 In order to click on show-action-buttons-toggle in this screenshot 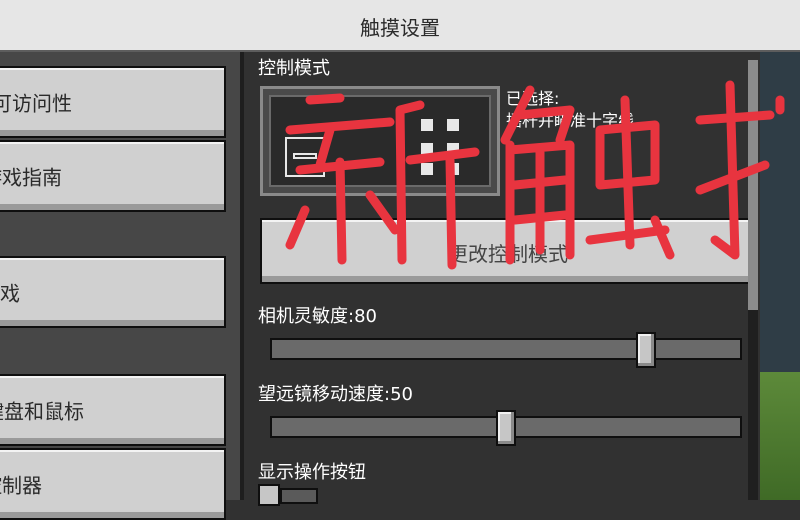, I will do `click(290, 495)`.